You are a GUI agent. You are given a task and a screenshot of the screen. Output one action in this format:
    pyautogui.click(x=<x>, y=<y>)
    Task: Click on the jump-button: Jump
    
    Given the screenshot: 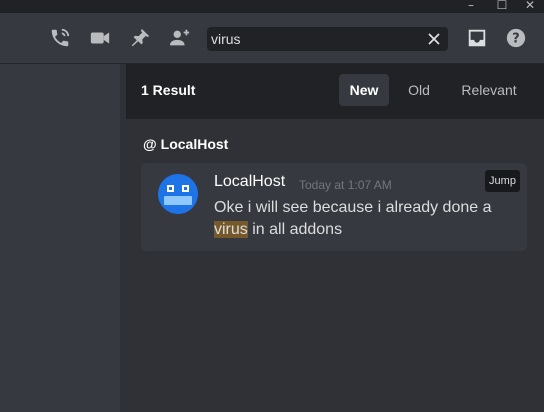 What is the action you would take?
    pyautogui.click(x=502, y=181)
    